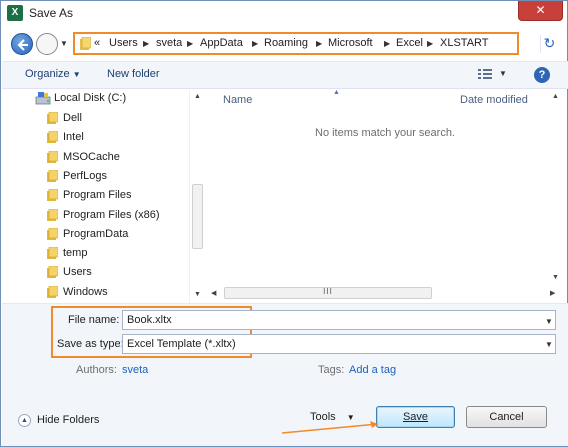 The image size is (568, 447). I want to click on view-options-icon, so click(485, 74).